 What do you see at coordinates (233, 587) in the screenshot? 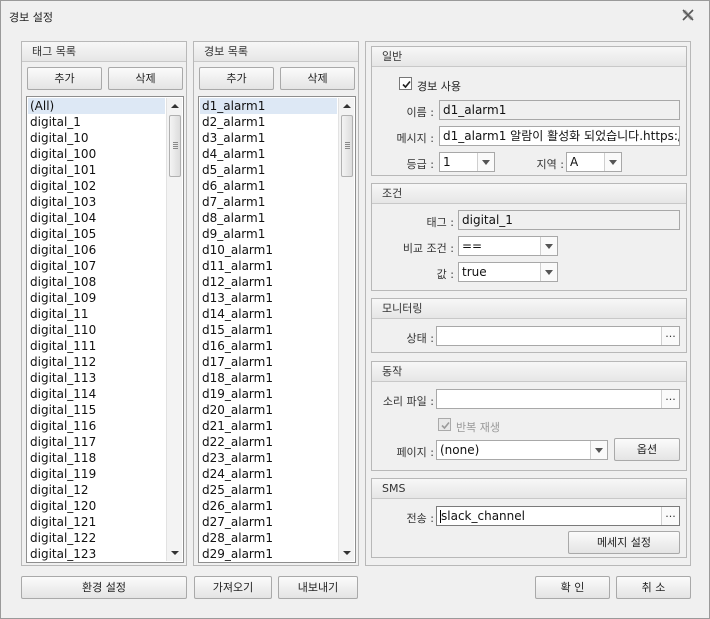
I see `import-button: 가져오기` at bounding box center [233, 587].